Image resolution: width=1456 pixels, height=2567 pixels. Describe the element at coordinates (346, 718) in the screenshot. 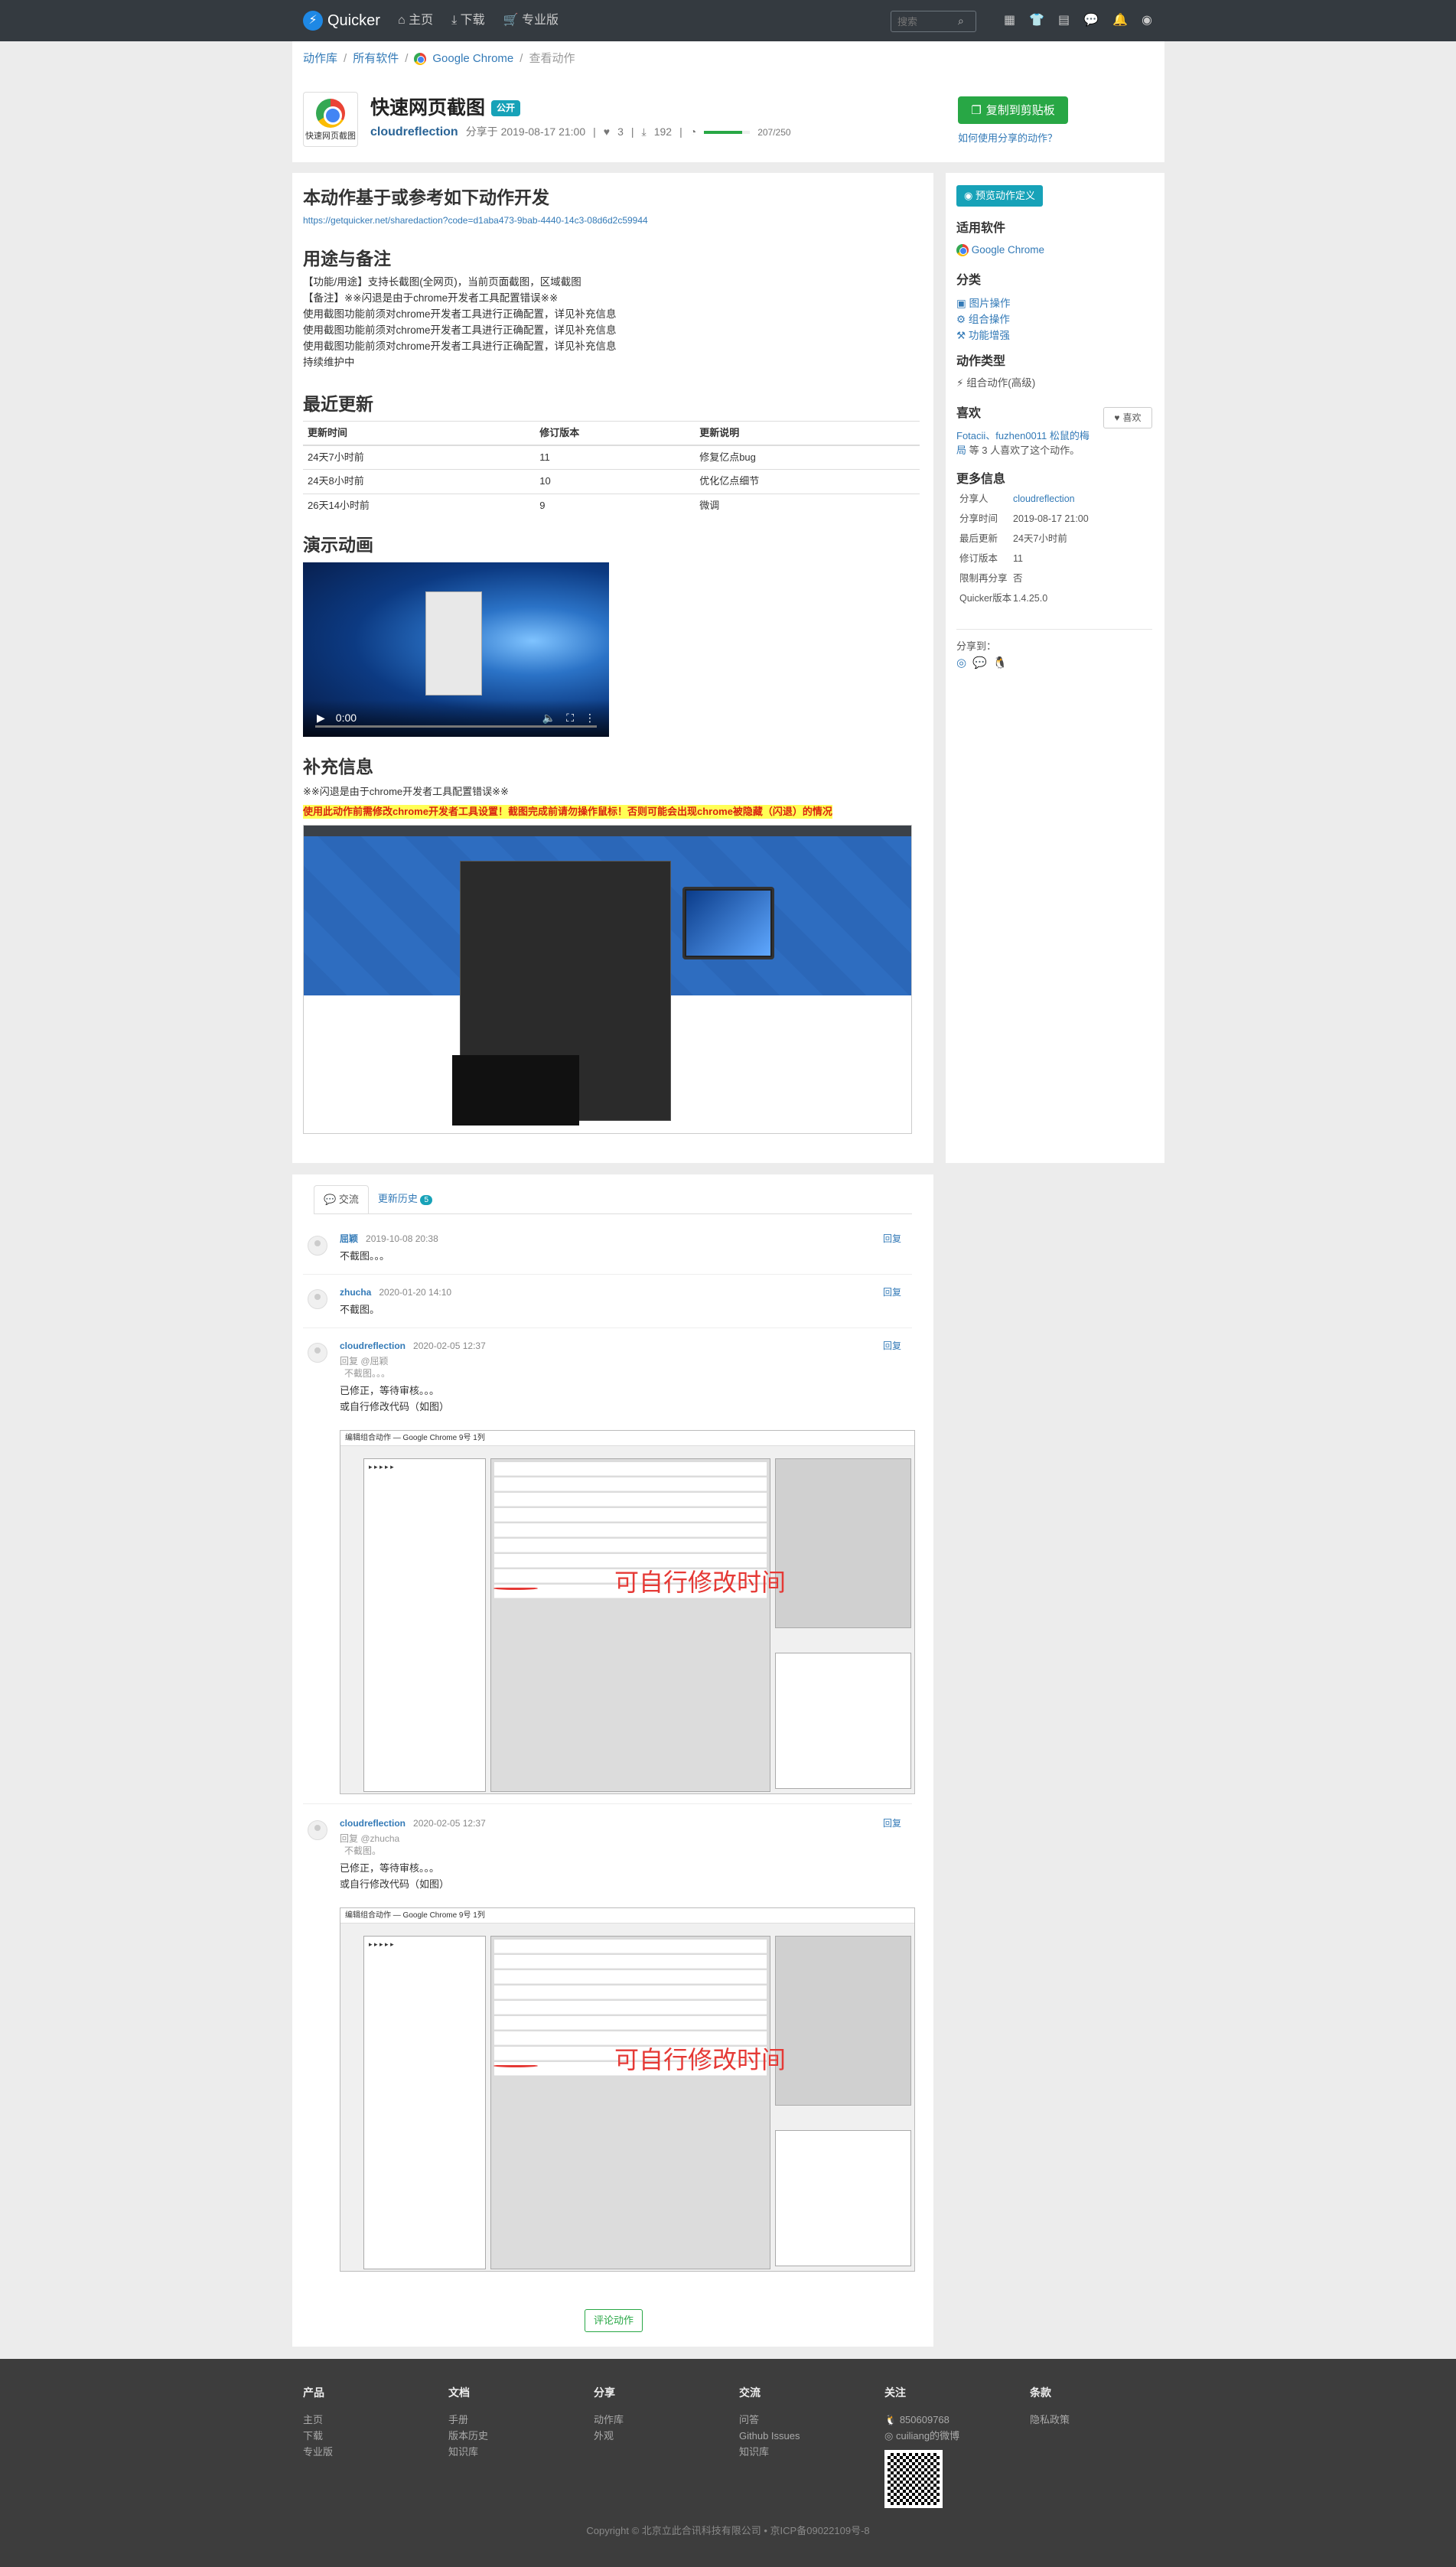

I see `video-time: 0:00` at that location.